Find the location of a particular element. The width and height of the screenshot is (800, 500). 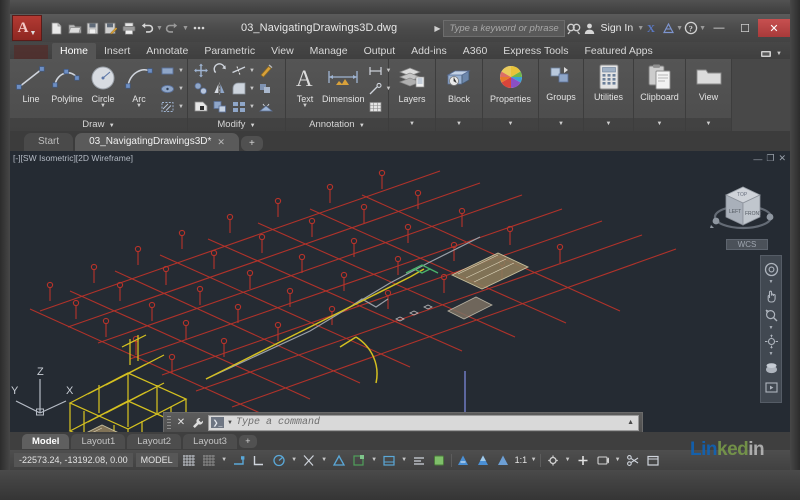

autodesk-360-icon is located at coordinates (668, 28).